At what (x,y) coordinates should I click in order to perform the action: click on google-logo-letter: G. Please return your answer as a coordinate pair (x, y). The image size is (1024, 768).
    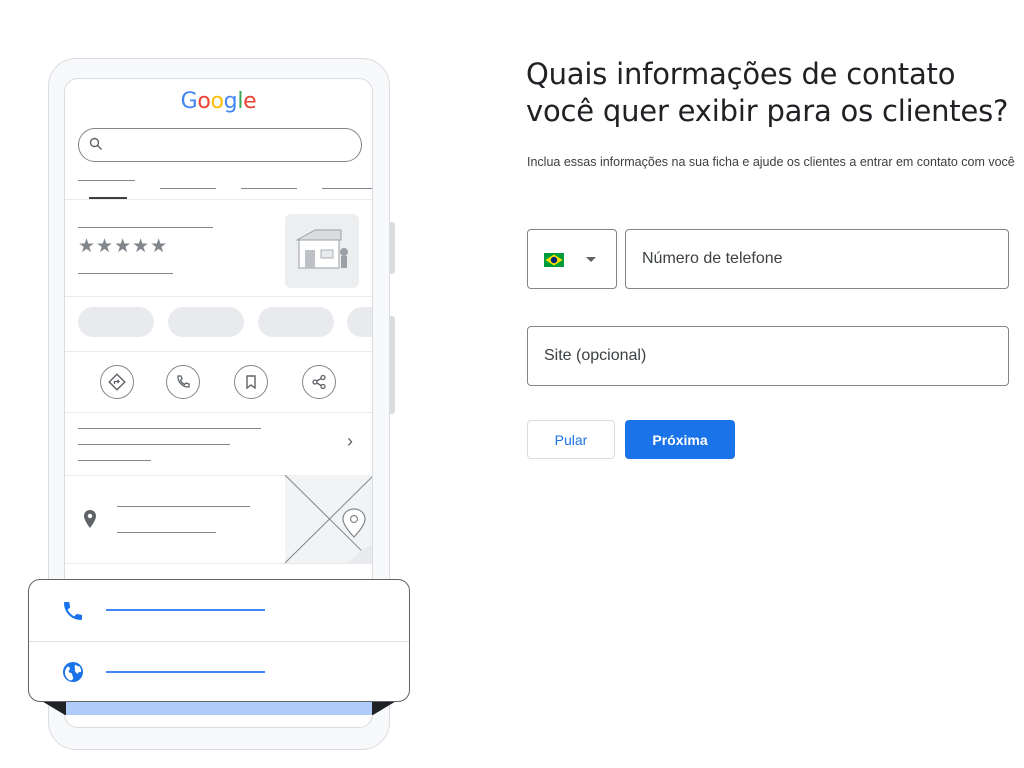
    Looking at the image, I should click on (189, 101).